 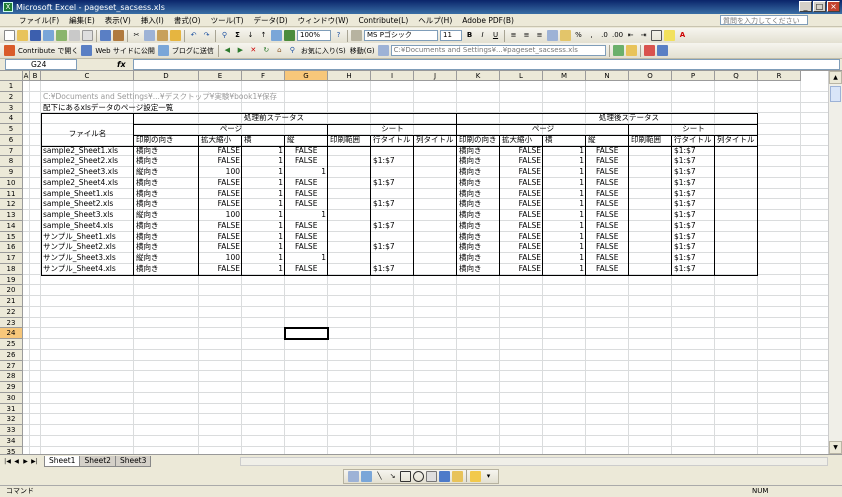 I want to click on row-header: 4, so click(x=11, y=118).